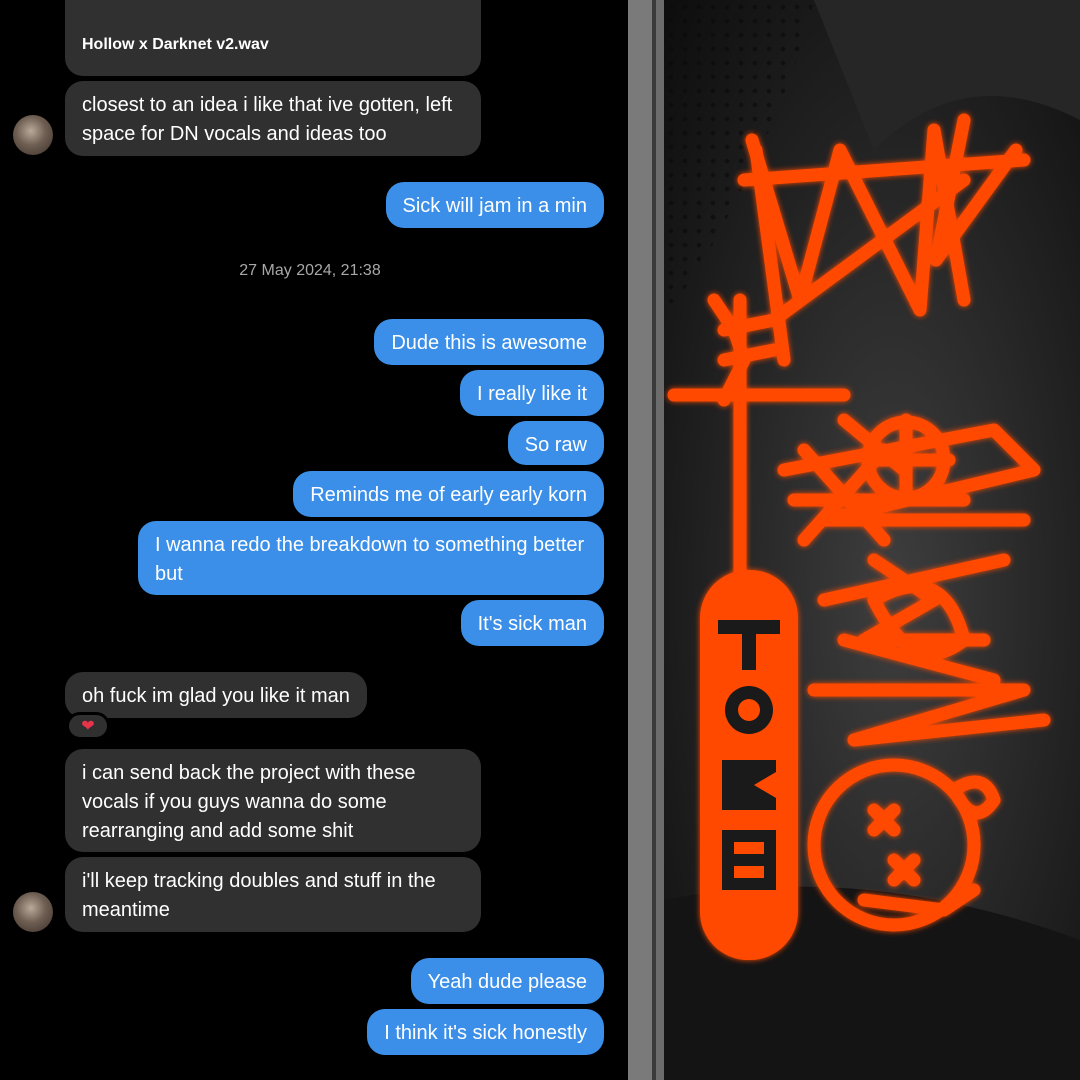 This screenshot has height=1080, width=1080. What do you see at coordinates (531, 393) in the screenshot?
I see `message-outgoing: I really like it` at bounding box center [531, 393].